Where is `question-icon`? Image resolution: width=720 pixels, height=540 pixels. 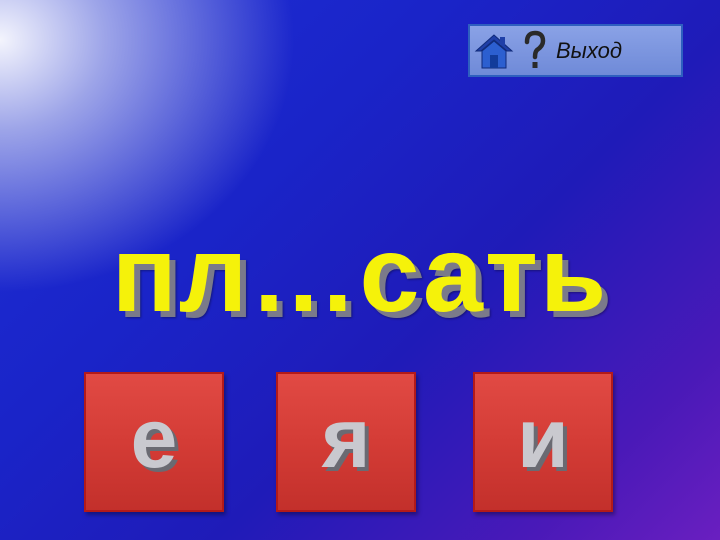
question-icon is located at coordinates (535, 49).